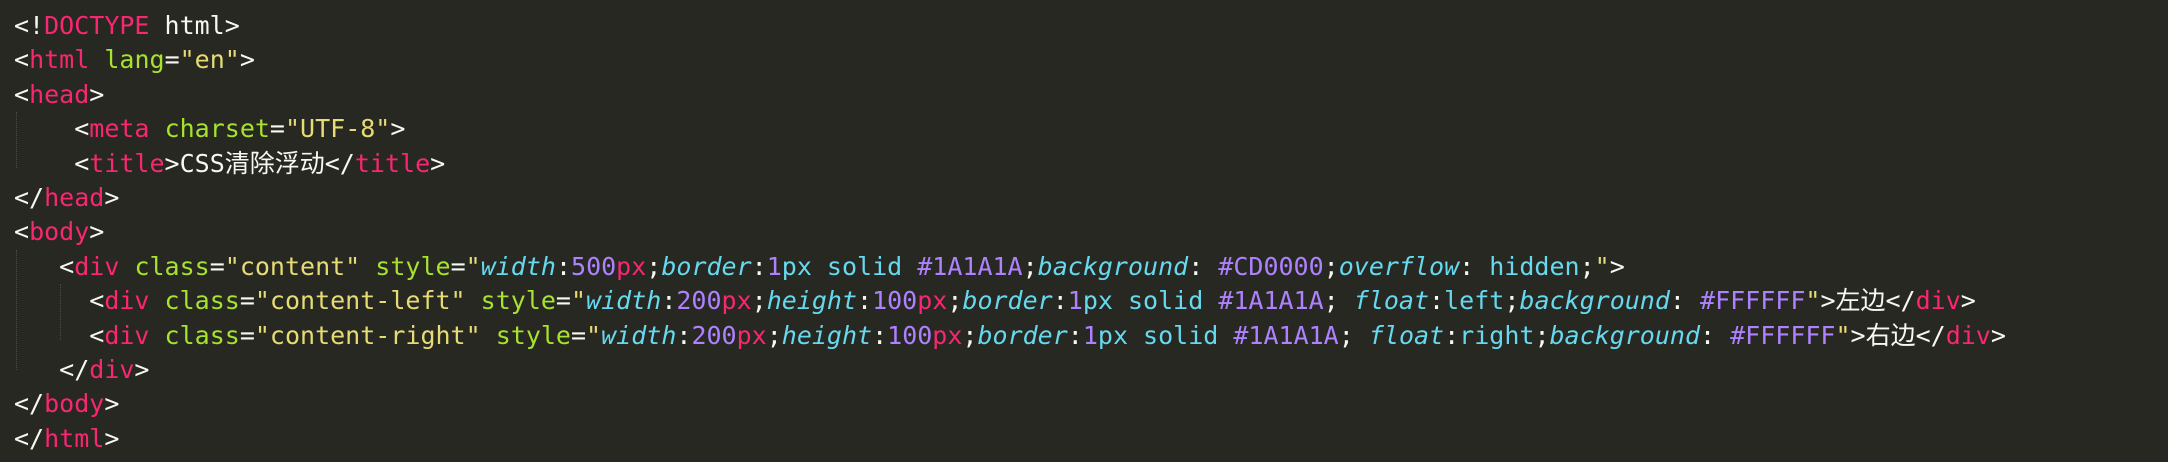 The width and height of the screenshot is (2168, 462). I want to click on code-token: <!, so click(29, 25).